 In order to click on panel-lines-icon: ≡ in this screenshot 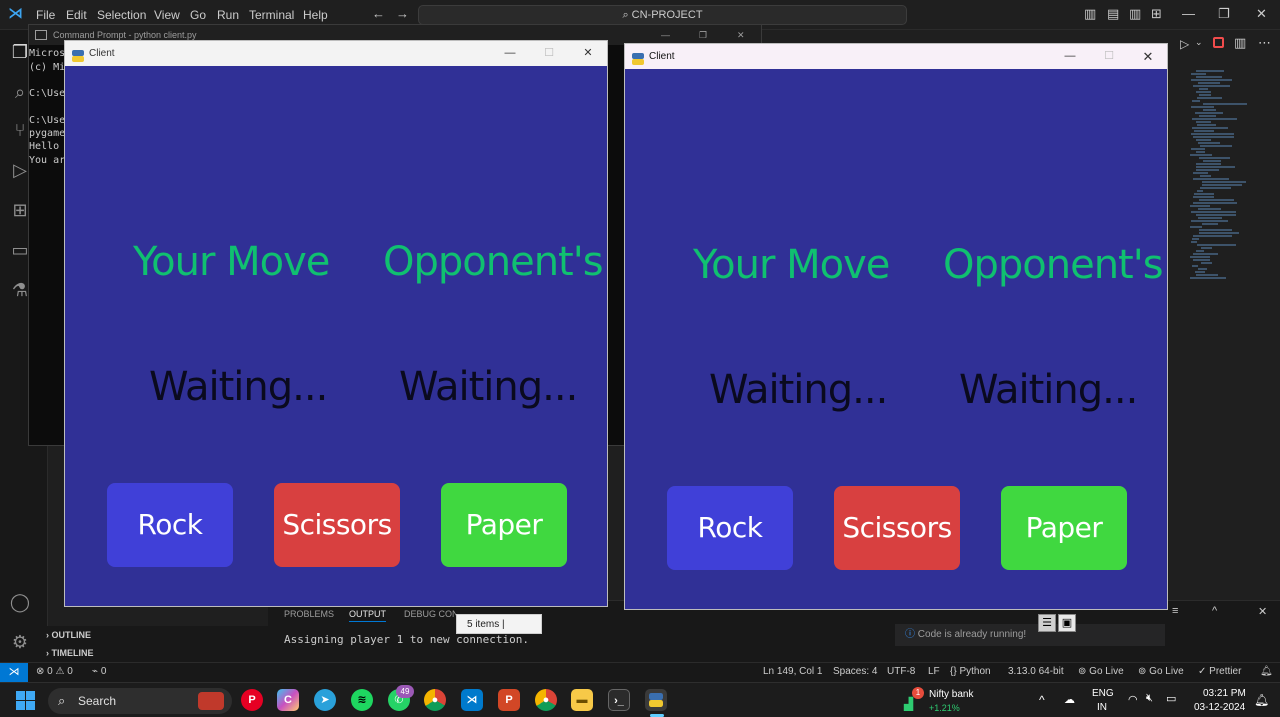, I will do `click(1175, 611)`.